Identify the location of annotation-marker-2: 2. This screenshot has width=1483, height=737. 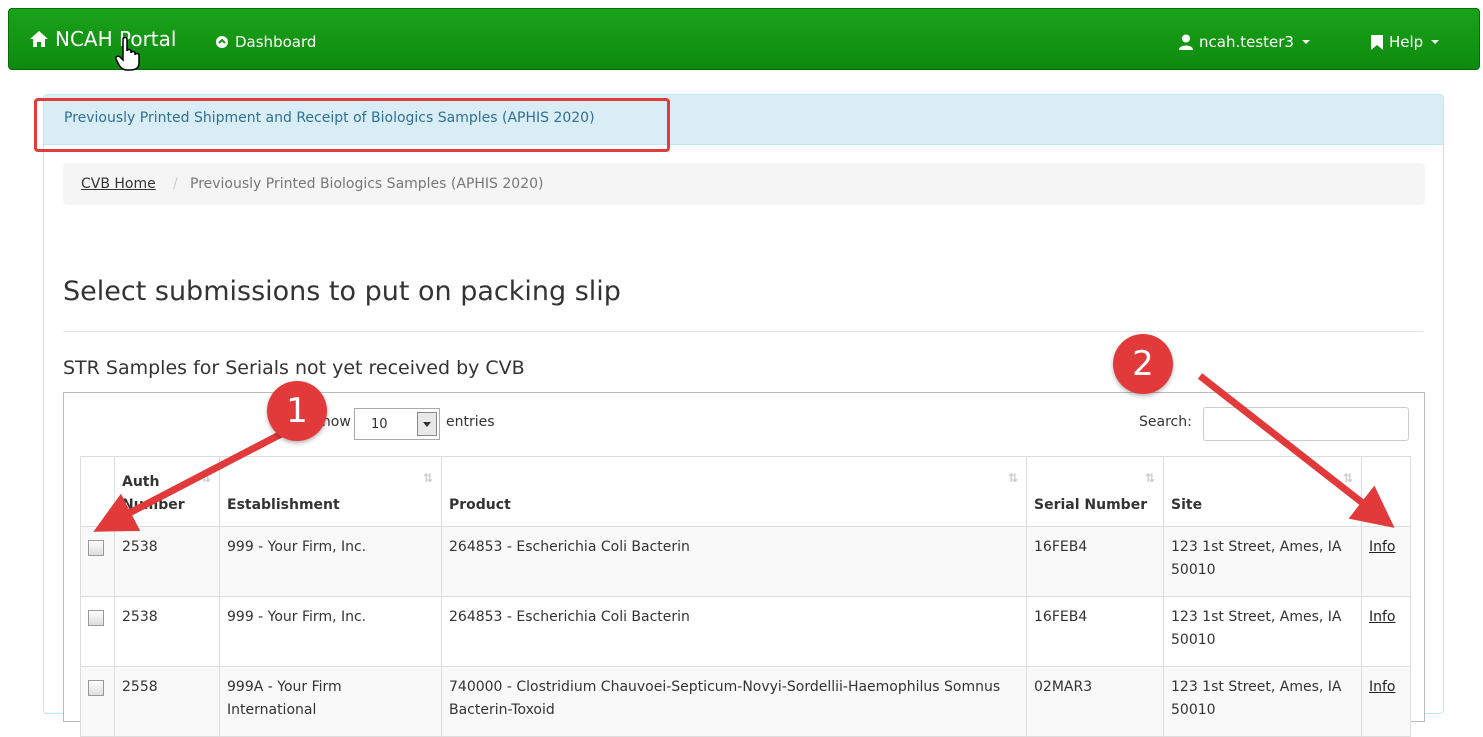
(1143, 364).